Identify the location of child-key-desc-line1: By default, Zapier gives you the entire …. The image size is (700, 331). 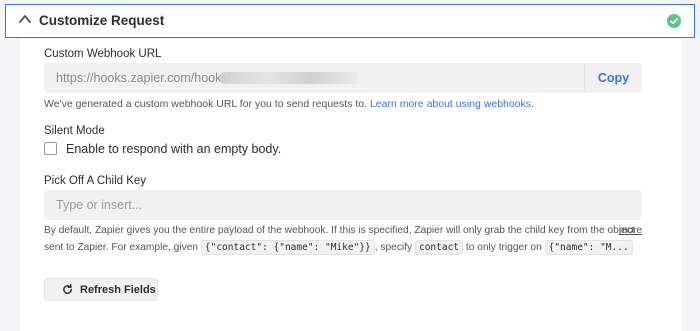
(339, 230).